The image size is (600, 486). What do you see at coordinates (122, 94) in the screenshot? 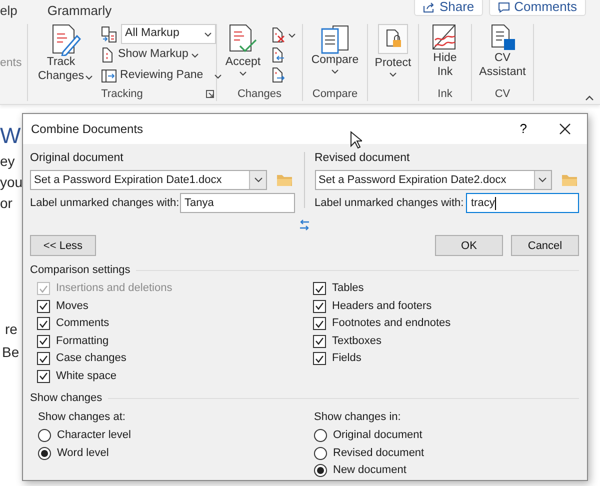
I see `group-label: Tracking` at bounding box center [122, 94].